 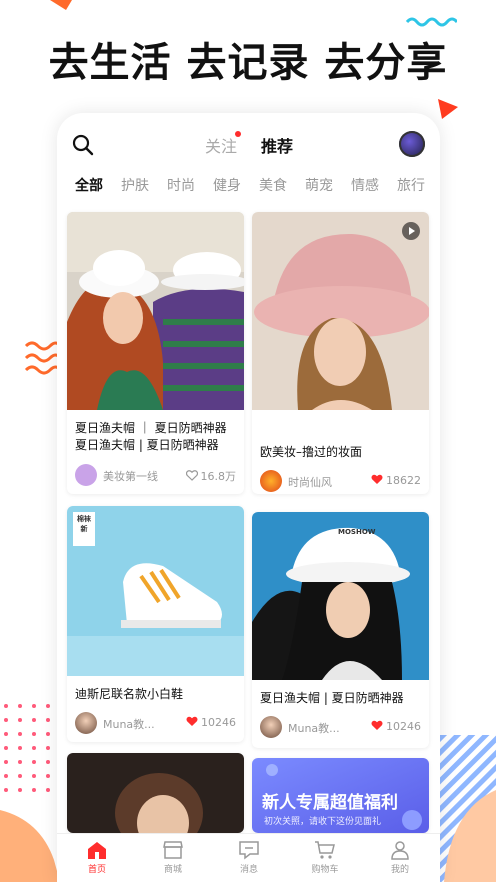 I want to click on promo-banner: 新人专属超值福利 初次关照，请收下这份见面礼, so click(x=340, y=795).